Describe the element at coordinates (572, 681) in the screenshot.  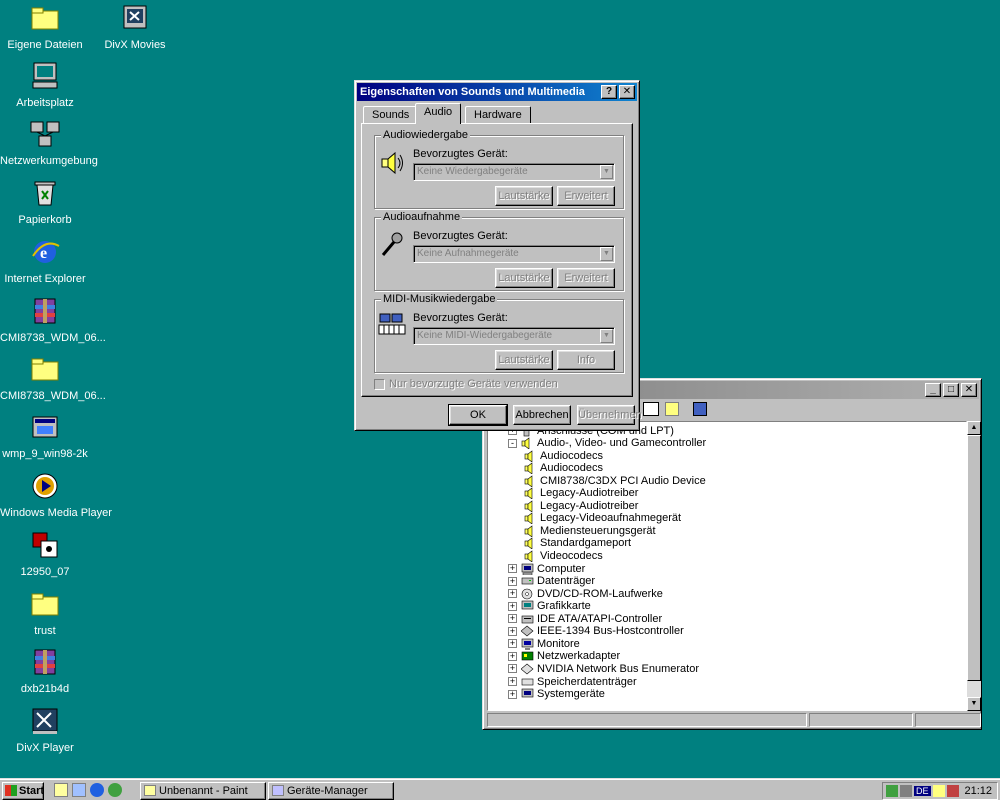
I see `device-category: + Speicherdatenträger` at that location.